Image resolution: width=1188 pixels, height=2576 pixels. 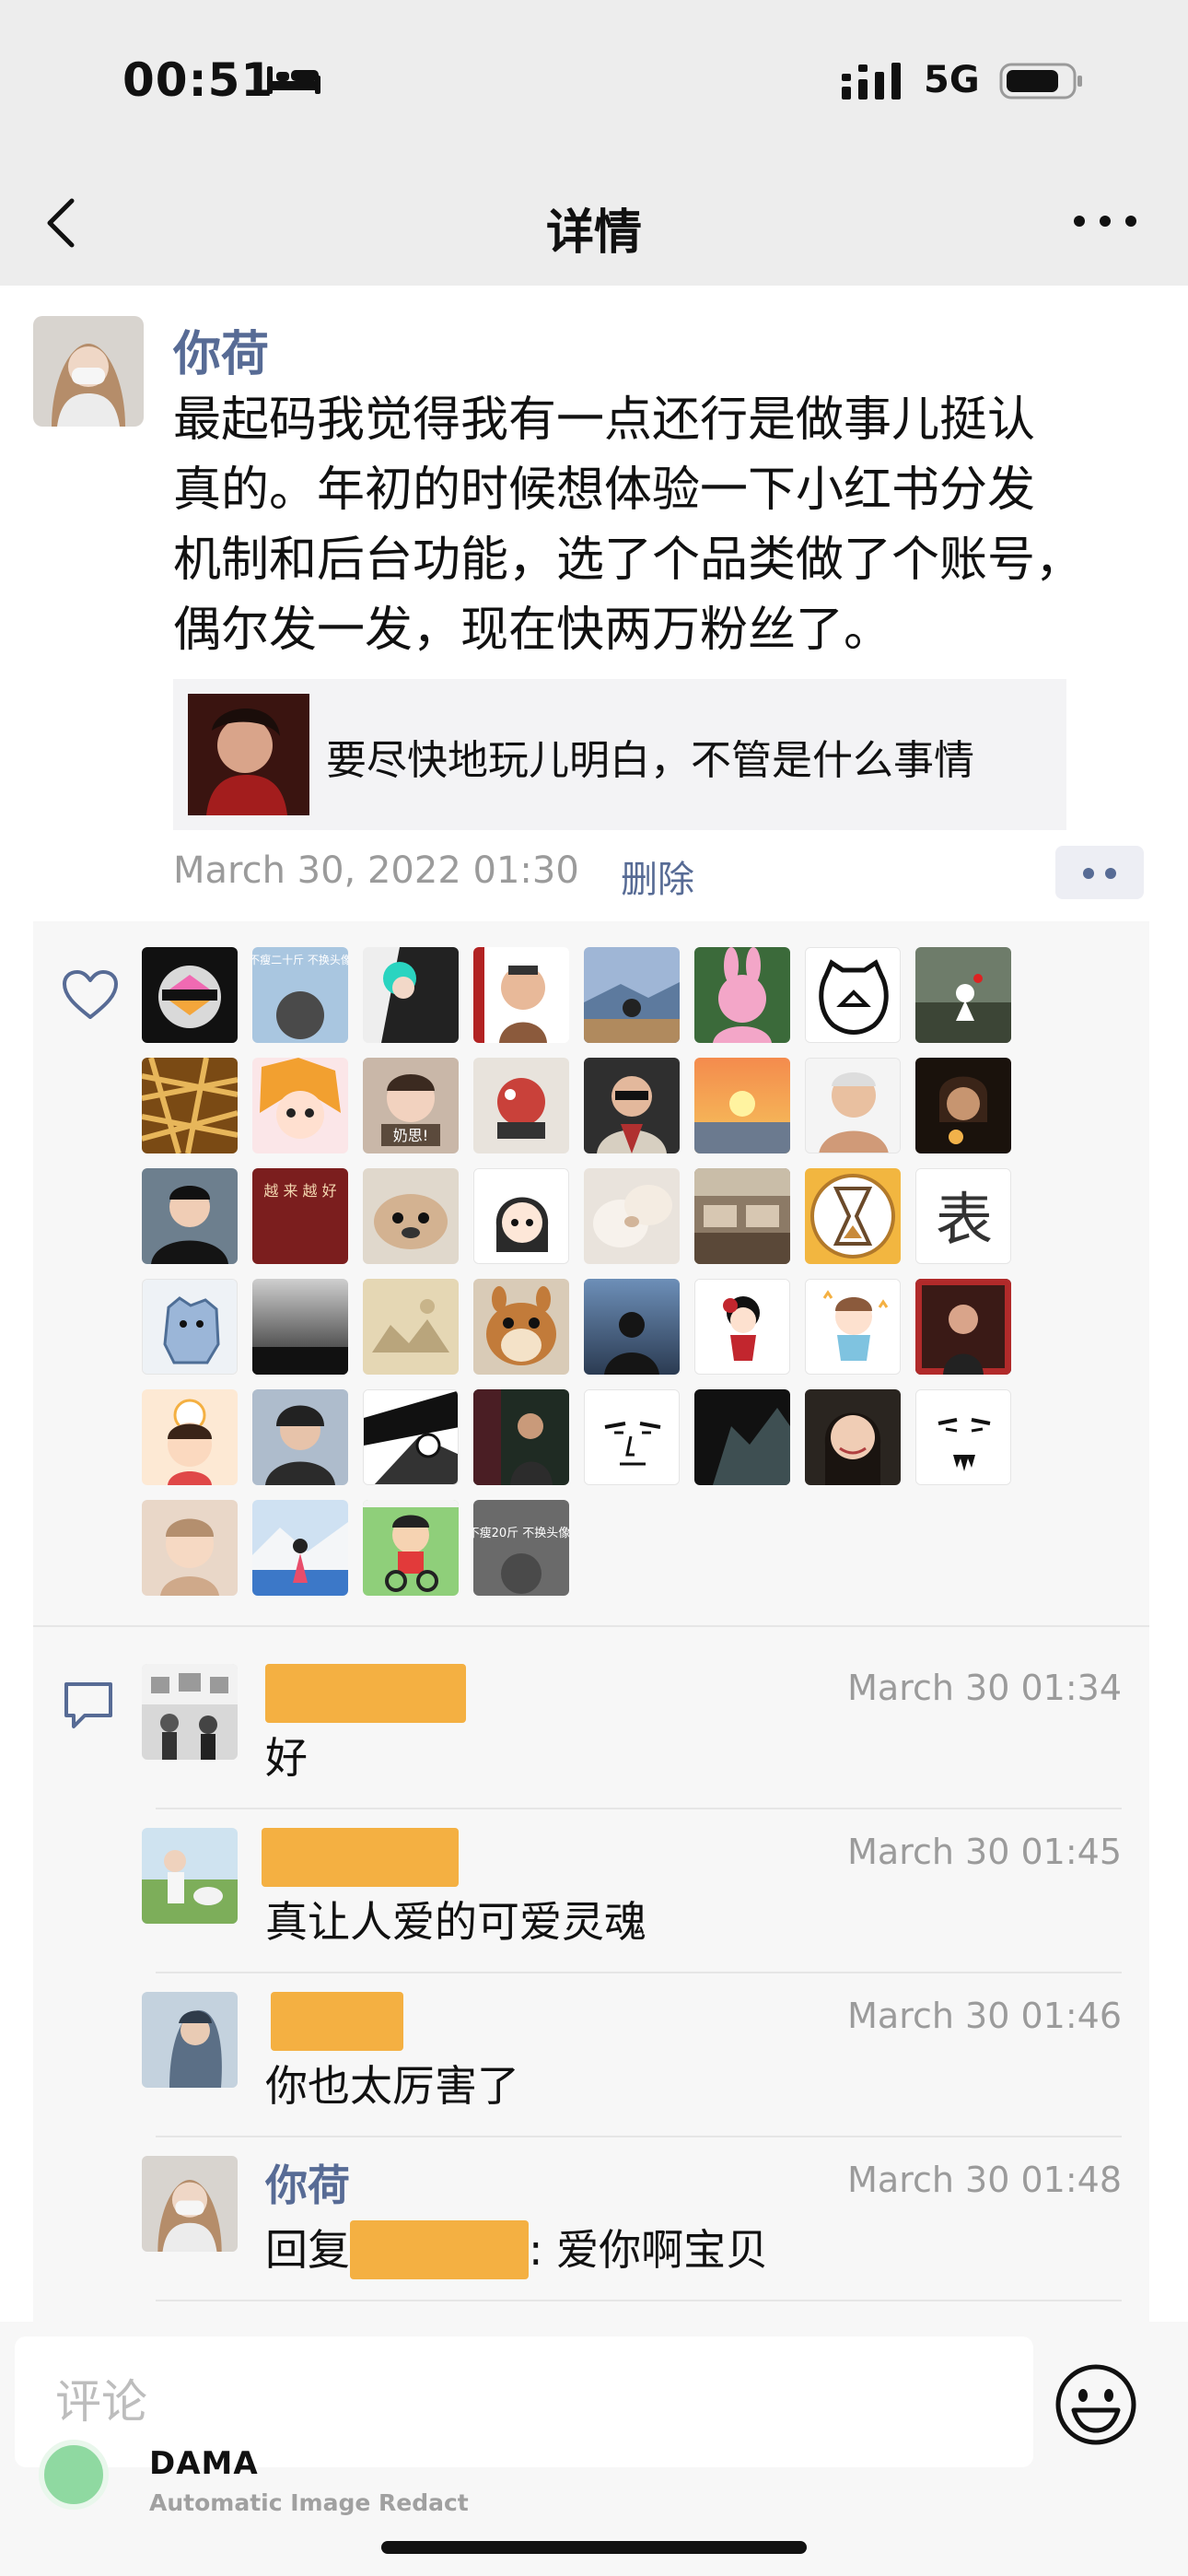 What do you see at coordinates (455, 1922) in the screenshot?
I see `comment-text: 真让人爱的可爱灵魂` at bounding box center [455, 1922].